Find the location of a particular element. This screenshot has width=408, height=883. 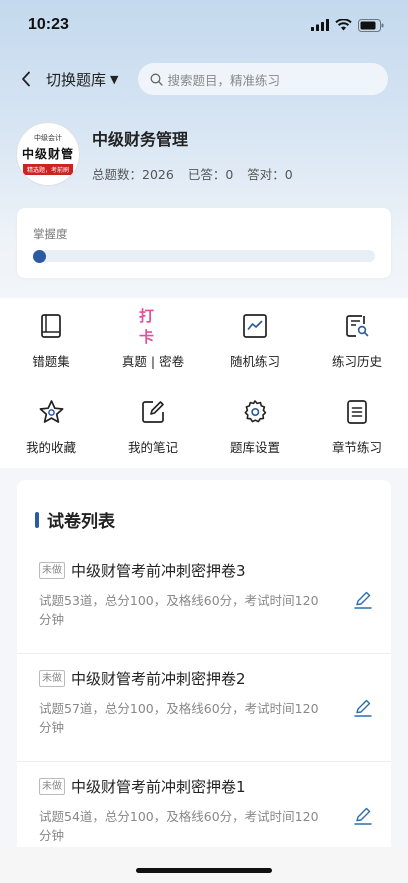

book-icon is located at coordinates (51, 326).